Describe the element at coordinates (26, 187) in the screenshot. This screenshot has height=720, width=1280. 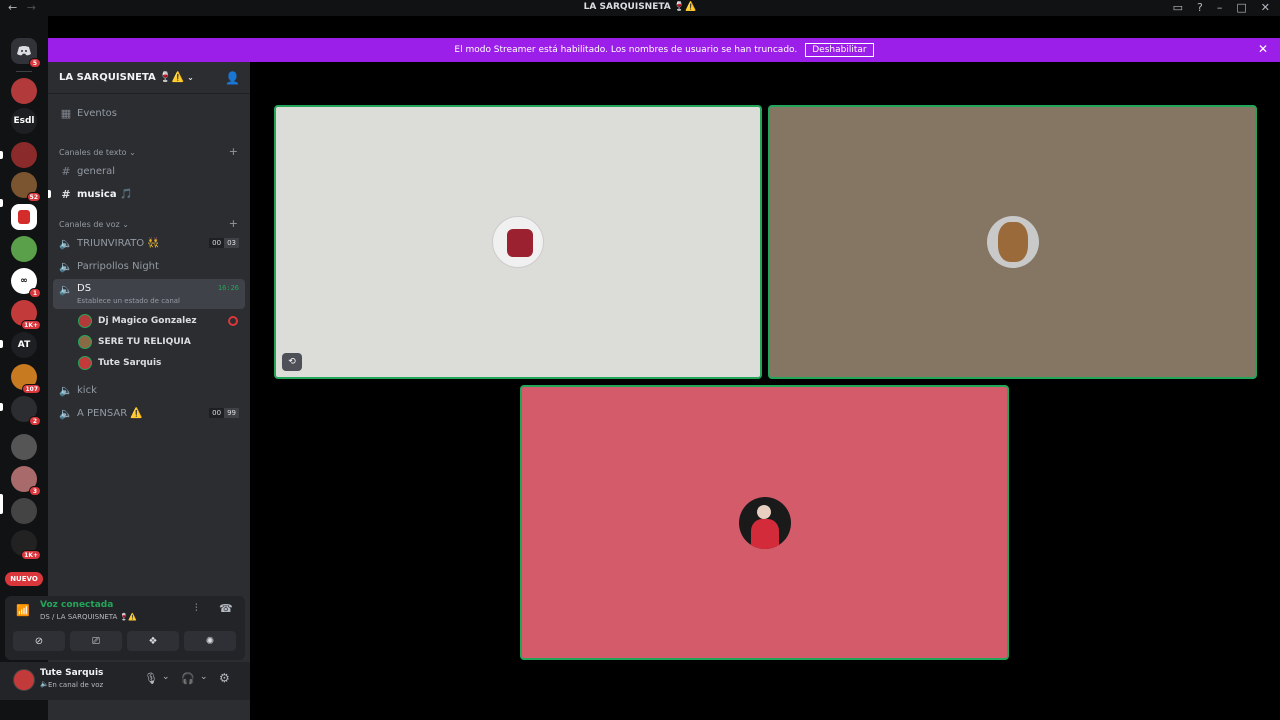
I see `server-icon-4: 52` at that location.